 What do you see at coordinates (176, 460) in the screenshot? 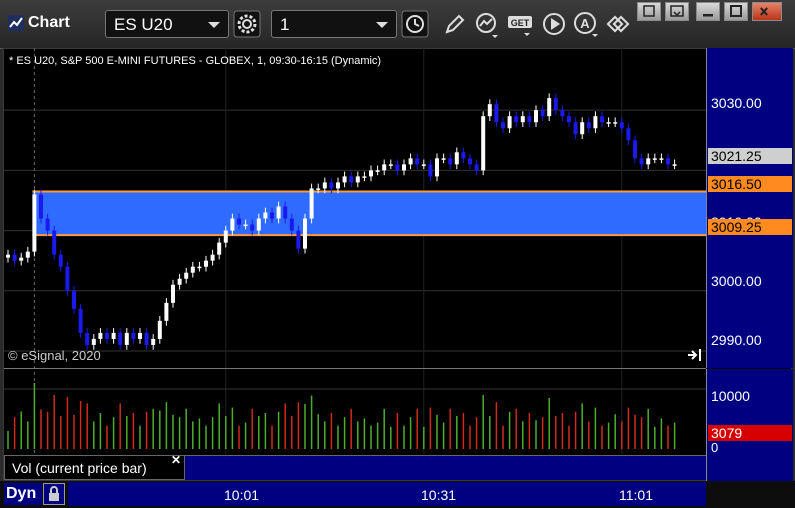
I see `close-panel-icon: ✕` at bounding box center [176, 460].